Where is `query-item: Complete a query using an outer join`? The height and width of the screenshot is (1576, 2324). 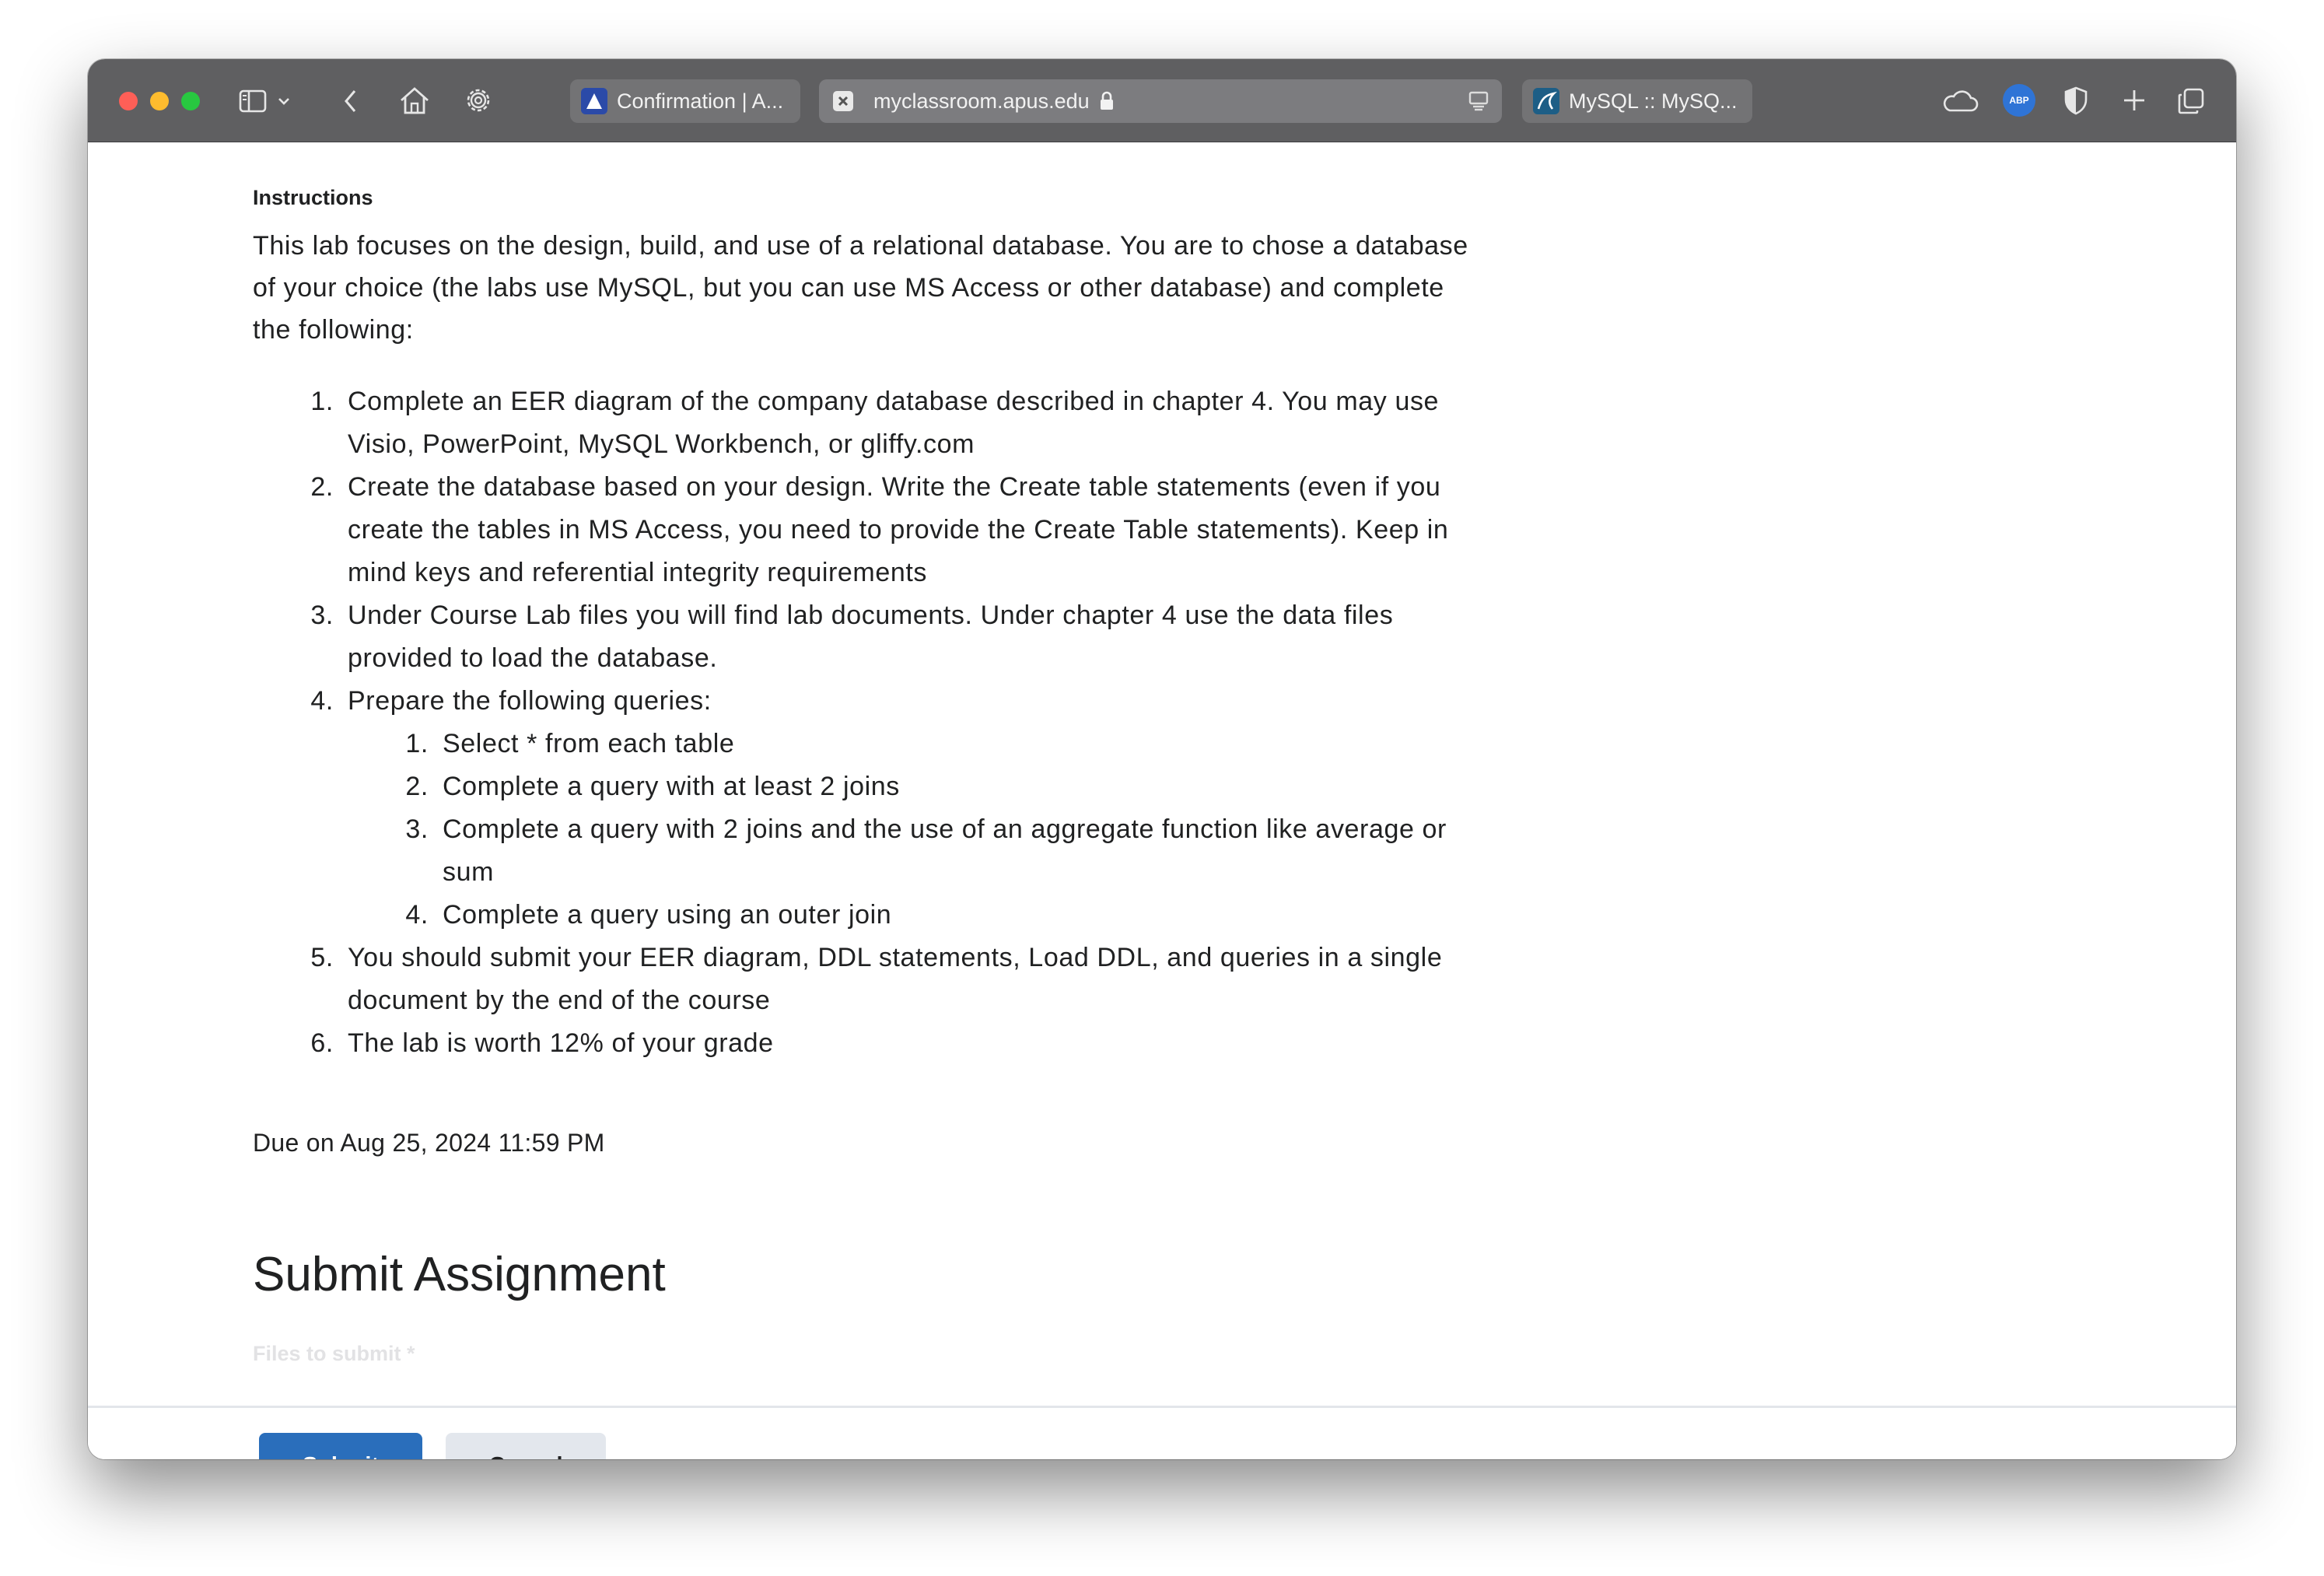
query-item: Complete a query using an outer join is located at coordinates (959, 915).